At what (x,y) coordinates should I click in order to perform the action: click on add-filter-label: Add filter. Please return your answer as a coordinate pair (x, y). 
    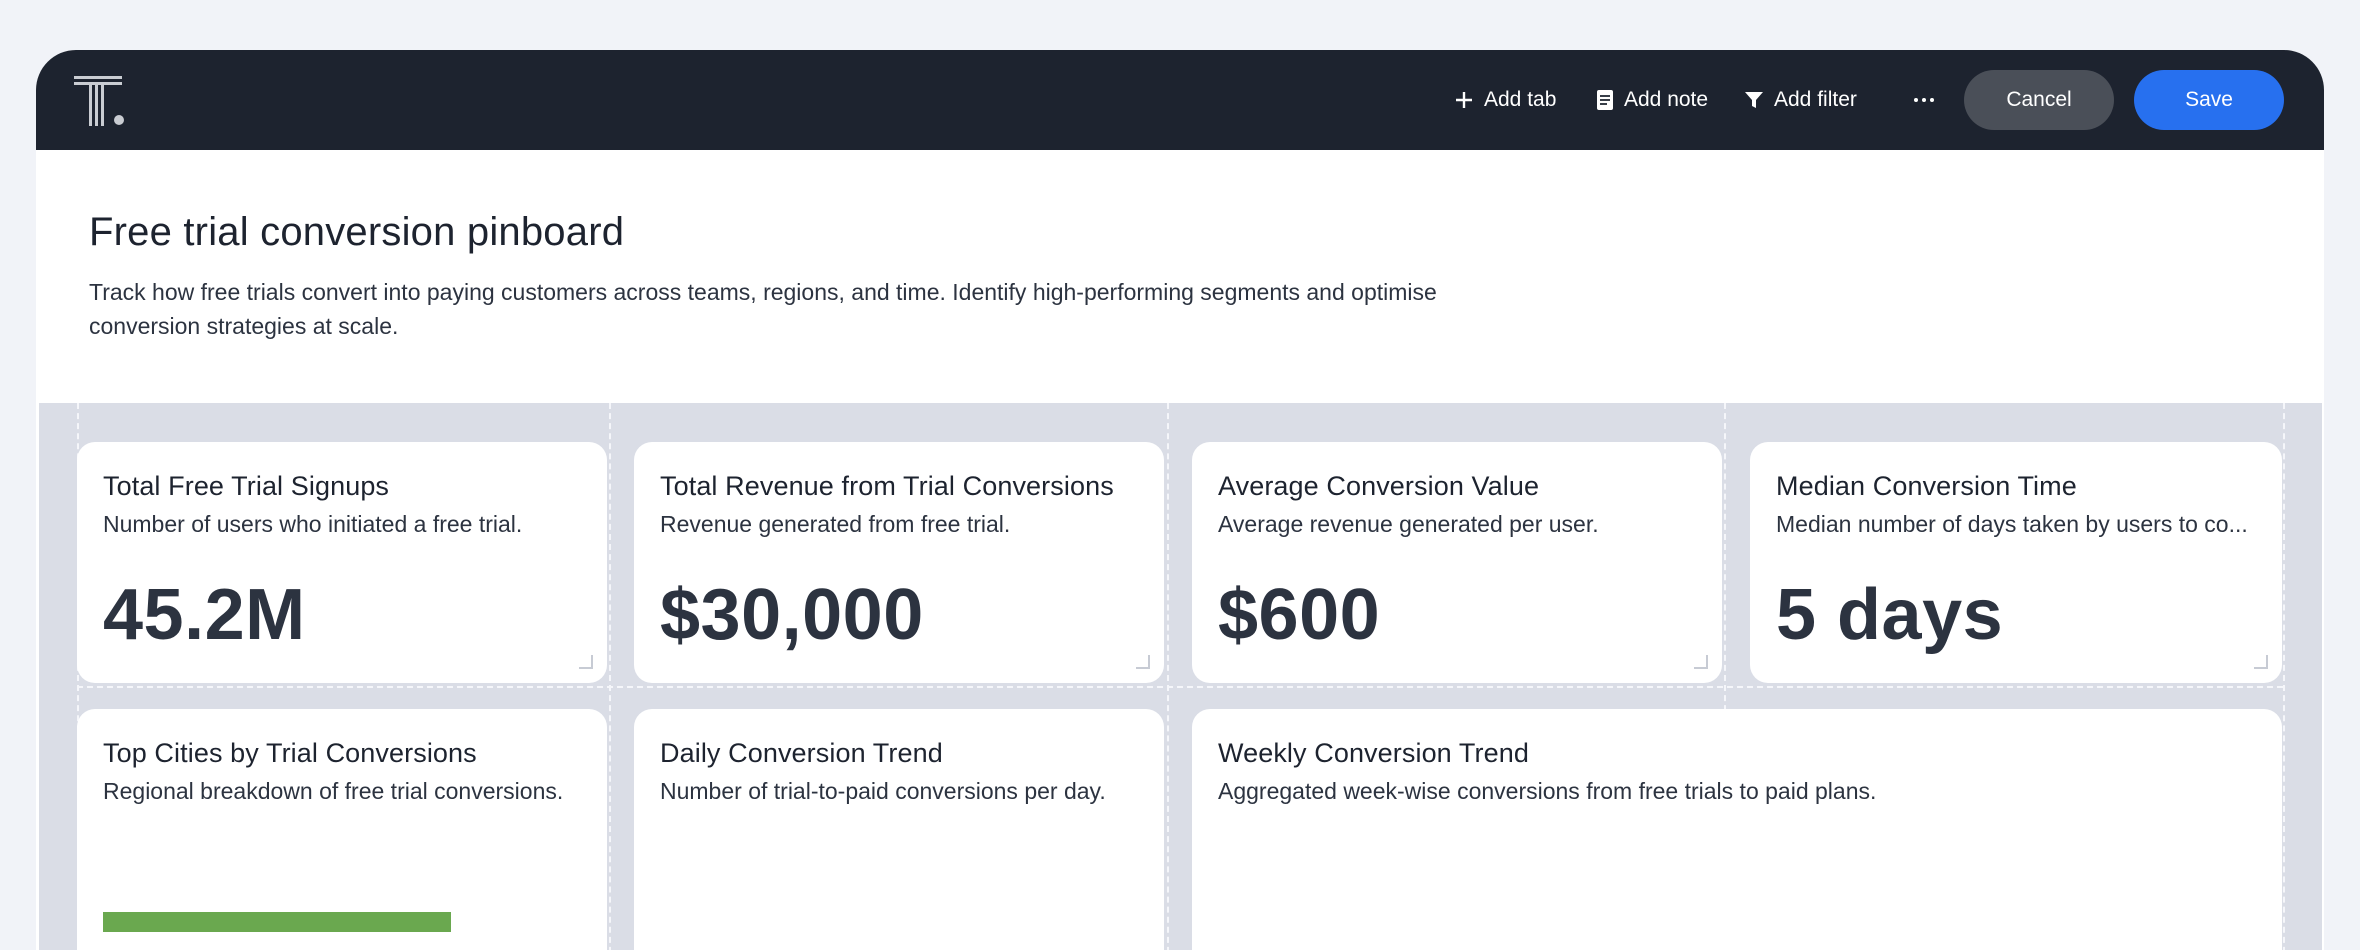
    Looking at the image, I should click on (1815, 99).